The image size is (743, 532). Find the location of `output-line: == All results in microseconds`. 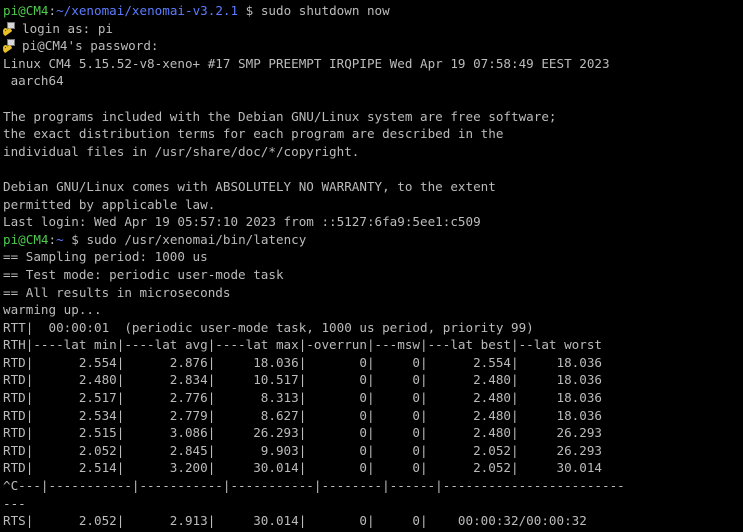

output-line: == All results in microseconds is located at coordinates (117, 292).